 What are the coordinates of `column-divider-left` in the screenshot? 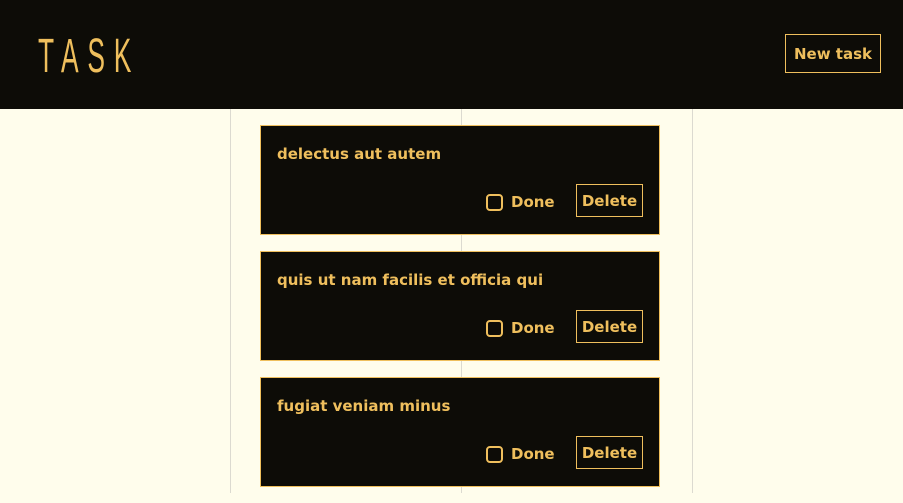 It's located at (230, 301).